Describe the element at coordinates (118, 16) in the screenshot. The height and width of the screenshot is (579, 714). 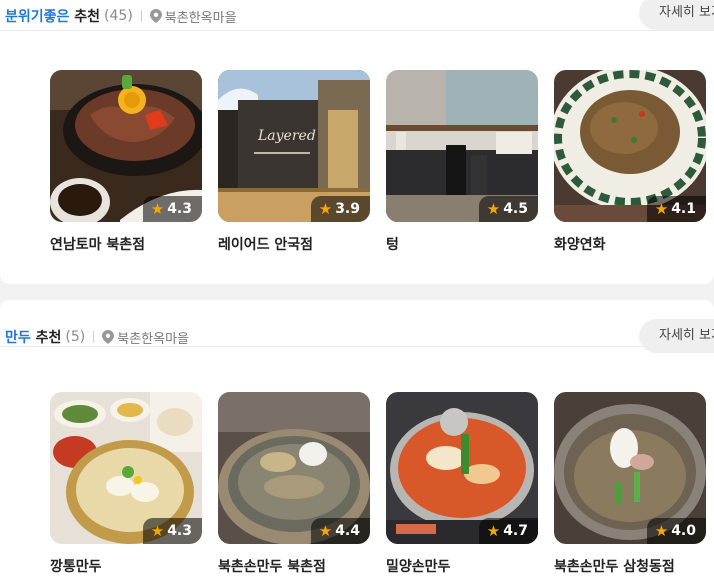
I see `result-count: (45)` at that location.